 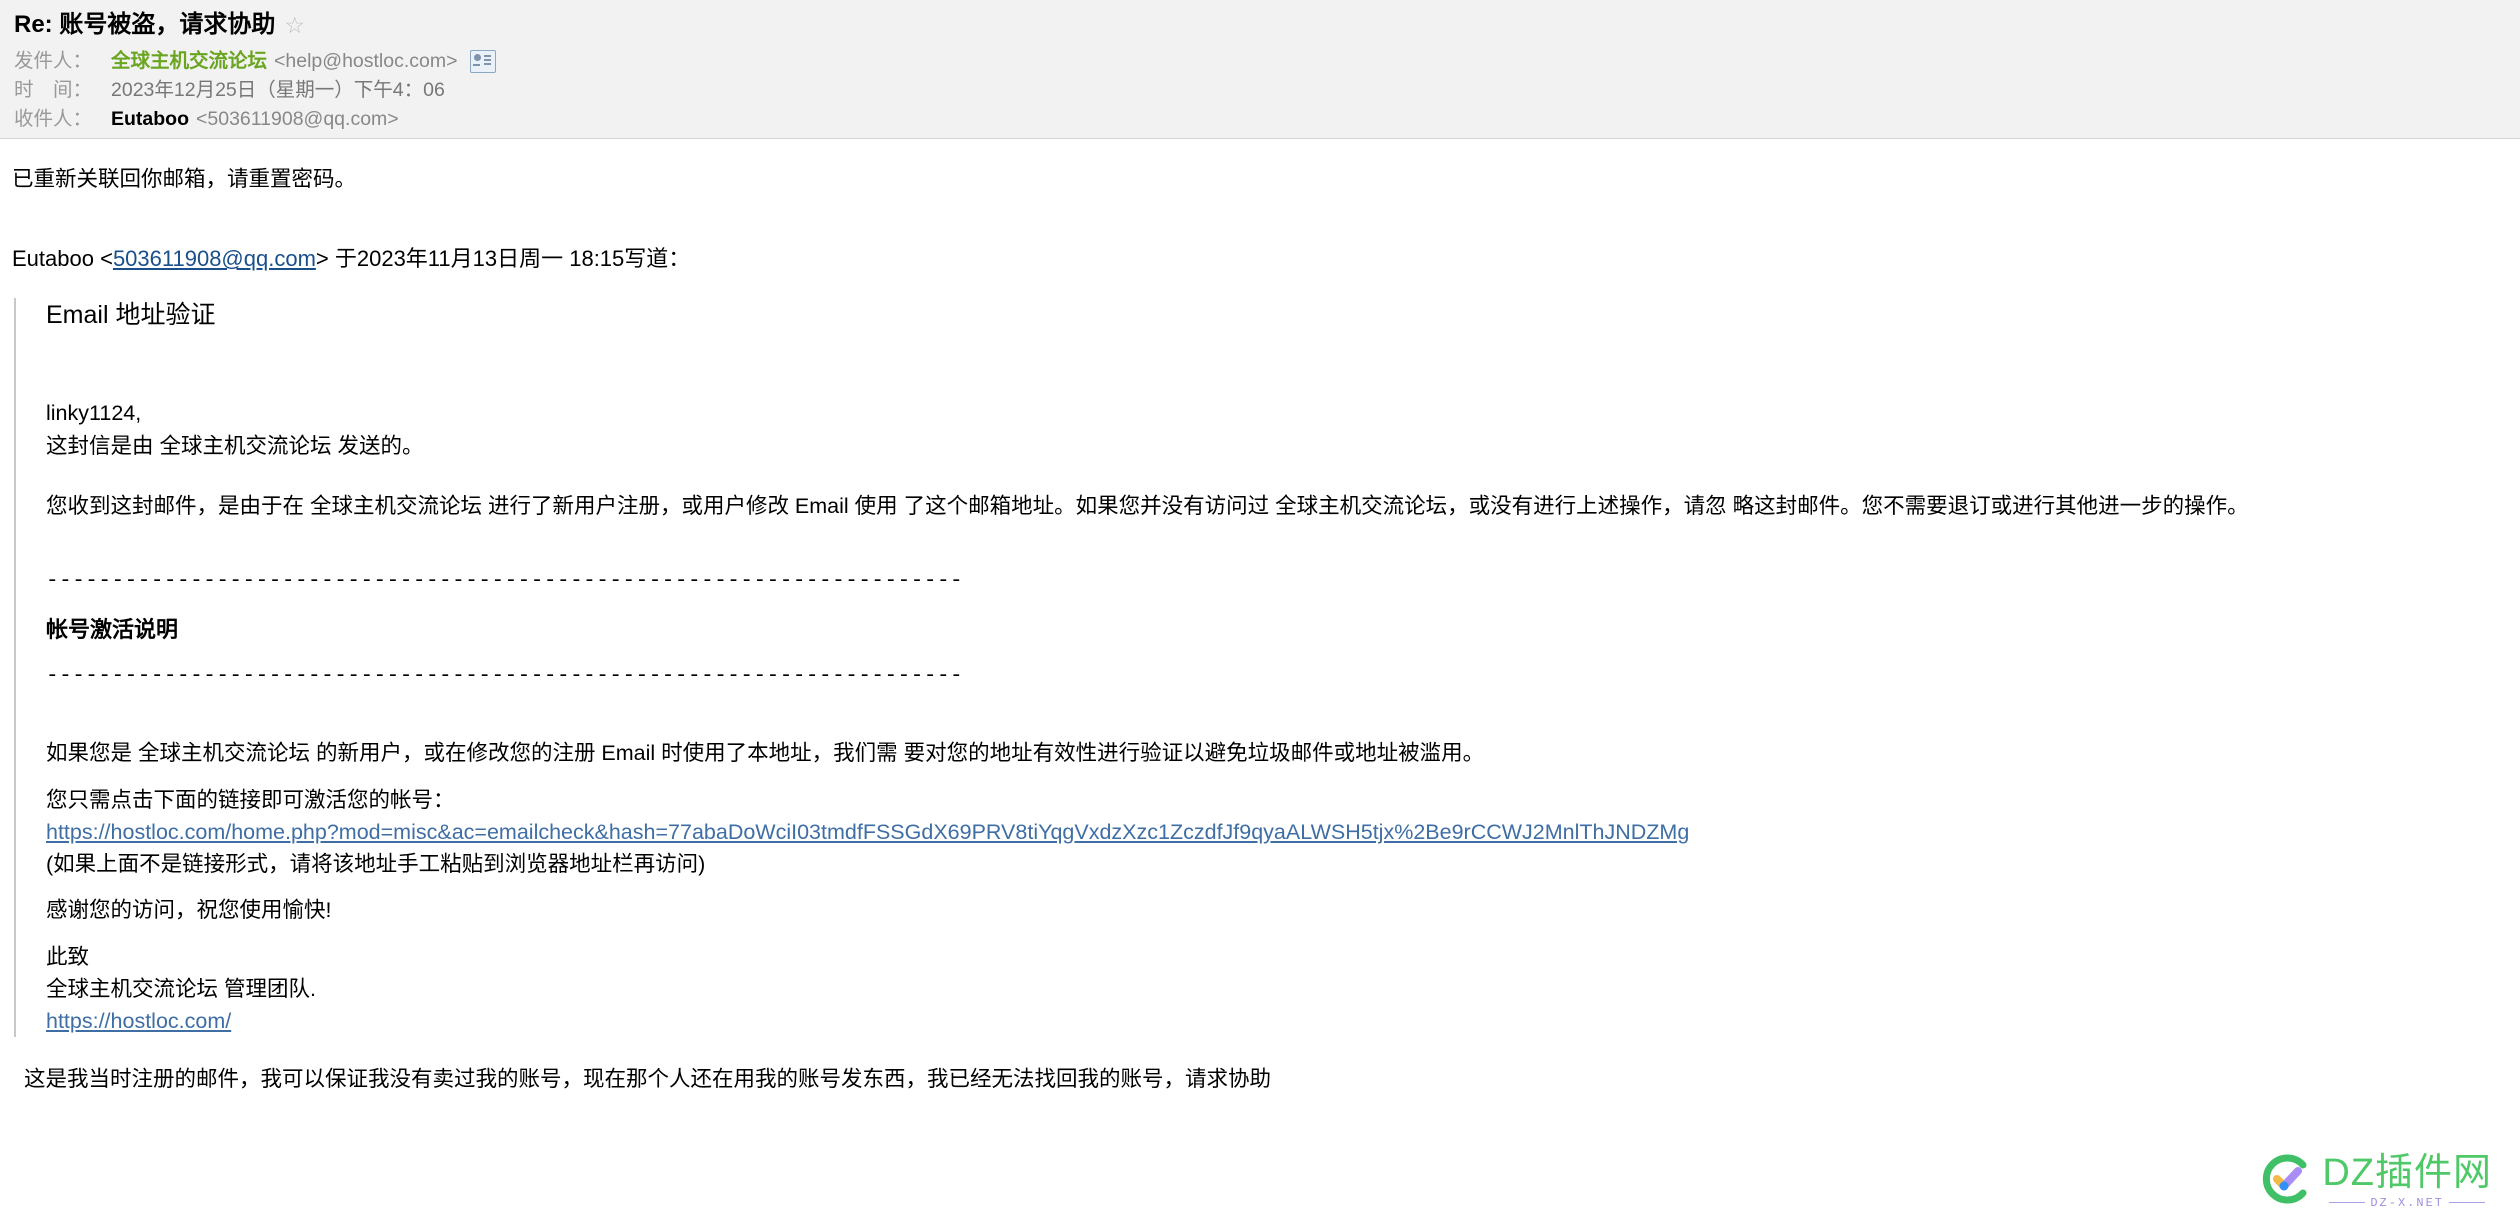 What do you see at coordinates (366, 61) in the screenshot?
I see `from-address: <help@hostloc.com>` at bounding box center [366, 61].